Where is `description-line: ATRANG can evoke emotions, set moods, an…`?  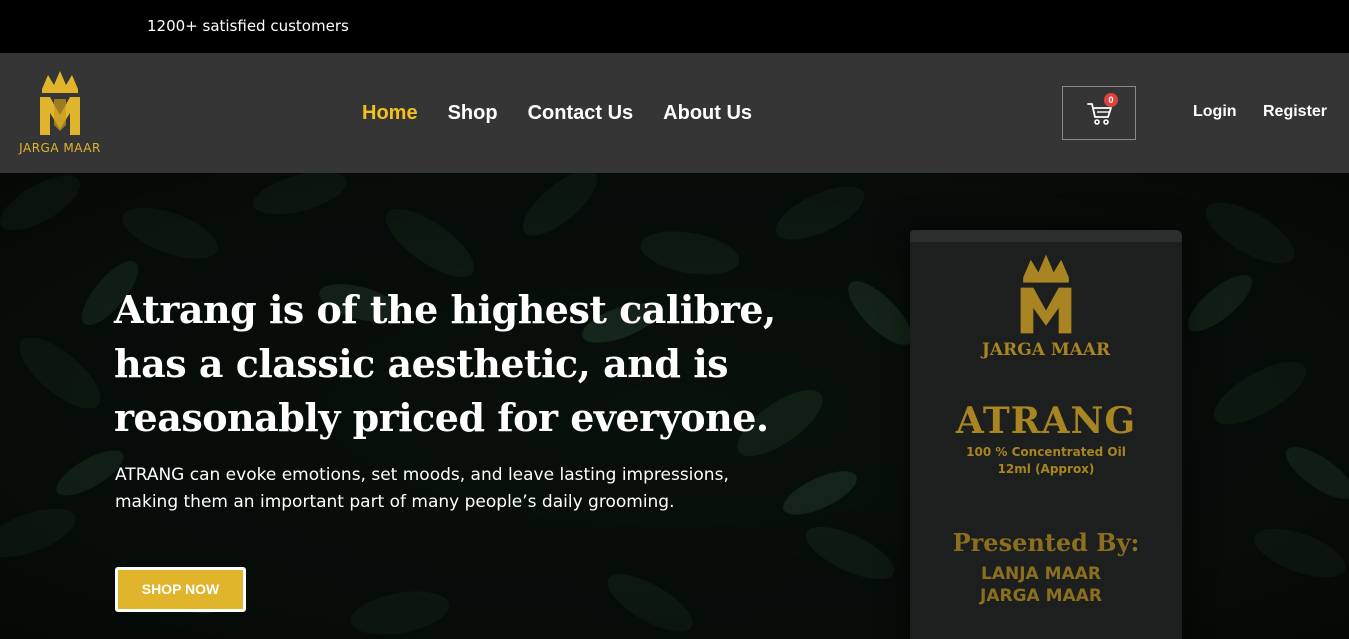
description-line: ATRANG can evoke emotions, set moods, an… is located at coordinates (422, 475).